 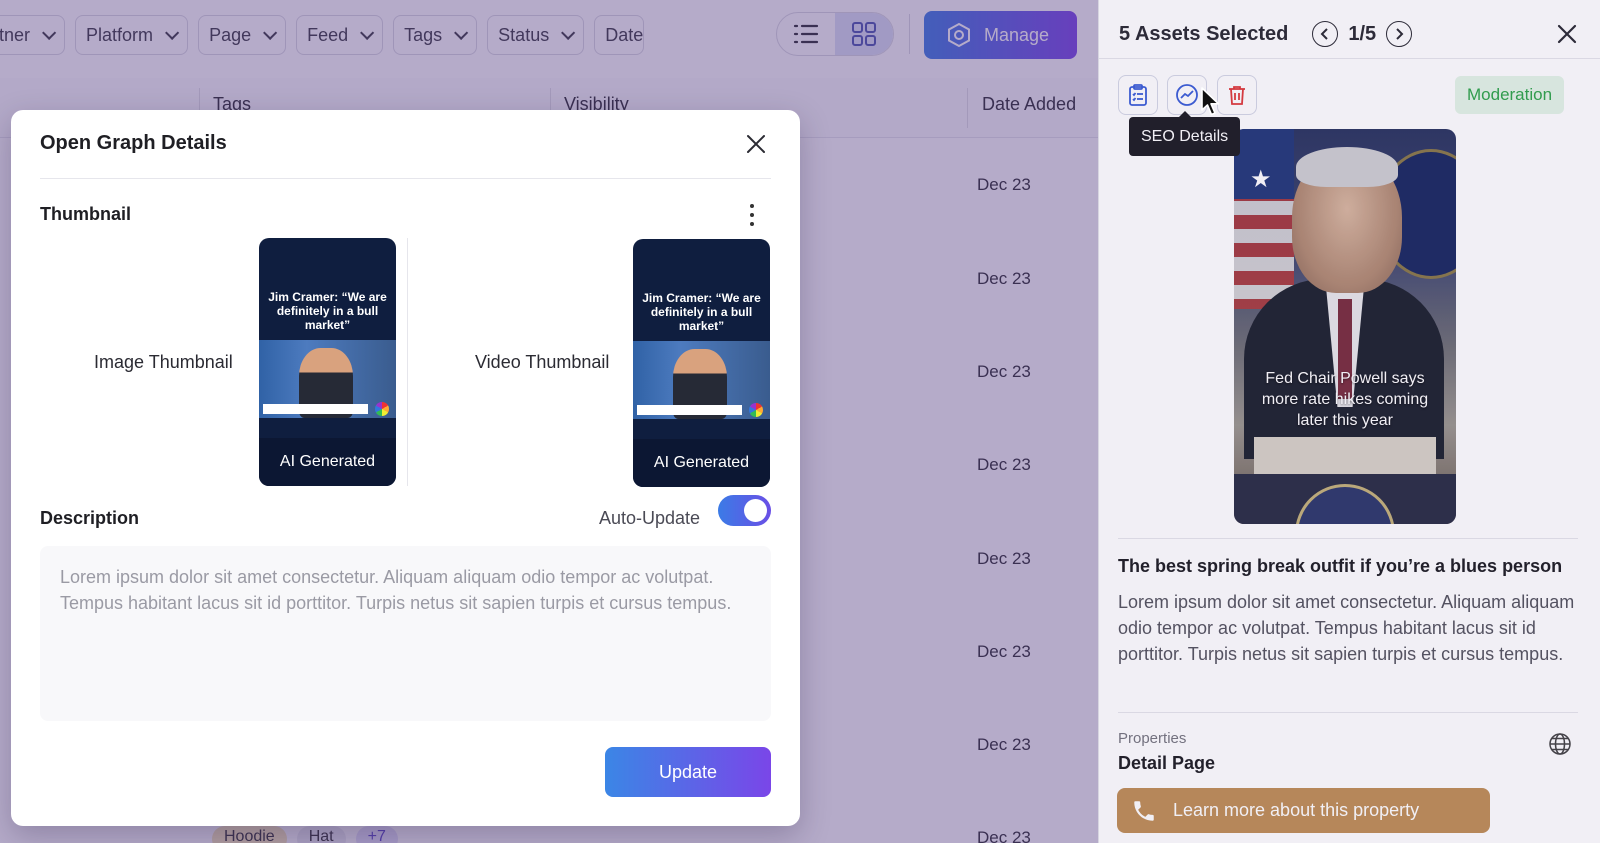 What do you see at coordinates (1210, 101) in the screenshot?
I see `mouse-pointer-icon` at bounding box center [1210, 101].